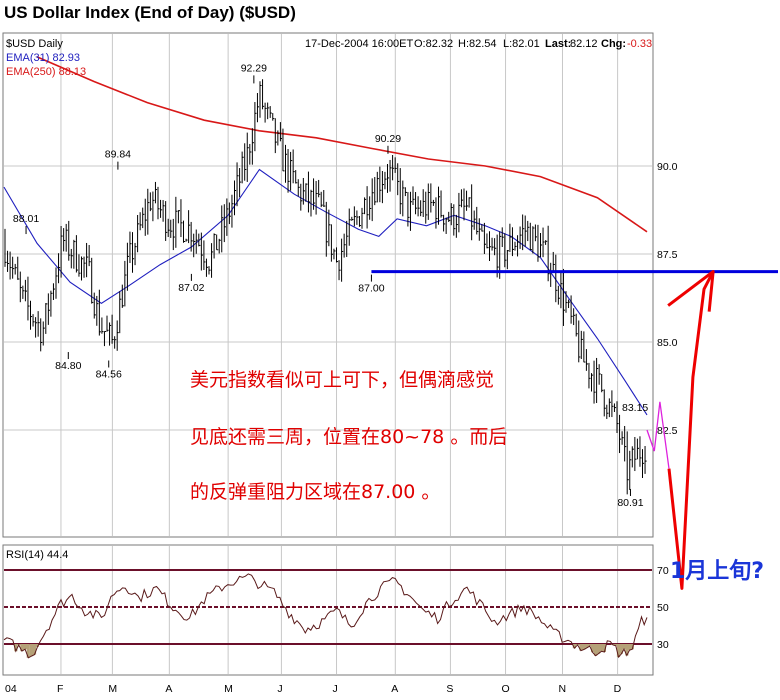  Describe the element at coordinates (34, 44) in the screenshot. I see `symbol-label: $USD Daily` at that location.